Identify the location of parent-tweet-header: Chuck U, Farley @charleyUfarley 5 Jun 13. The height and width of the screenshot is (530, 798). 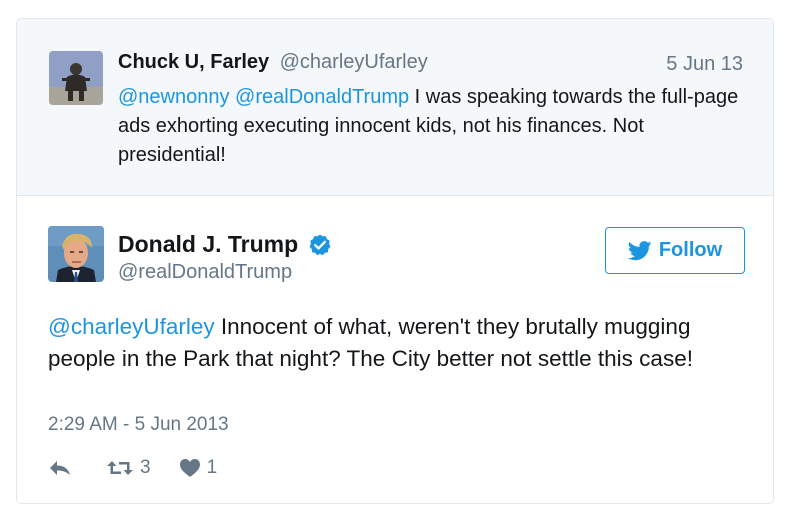
(430, 64).